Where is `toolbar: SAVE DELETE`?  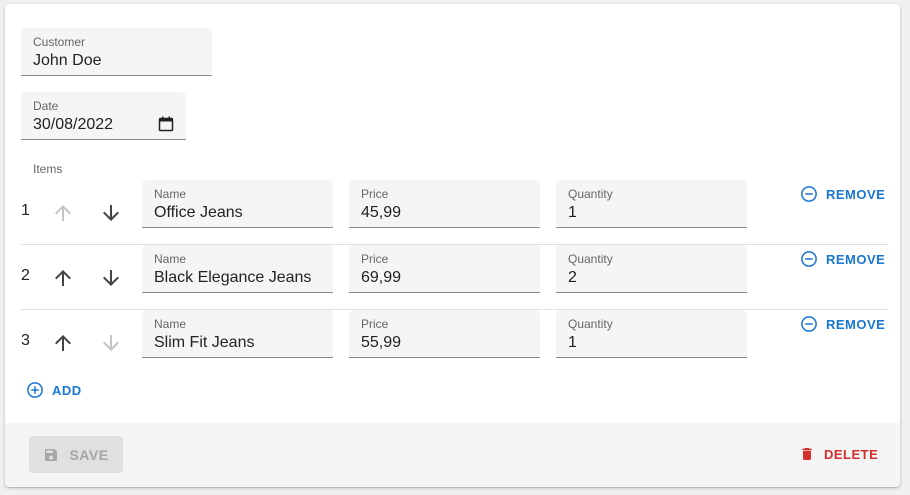
toolbar: SAVE DELETE is located at coordinates (452, 455).